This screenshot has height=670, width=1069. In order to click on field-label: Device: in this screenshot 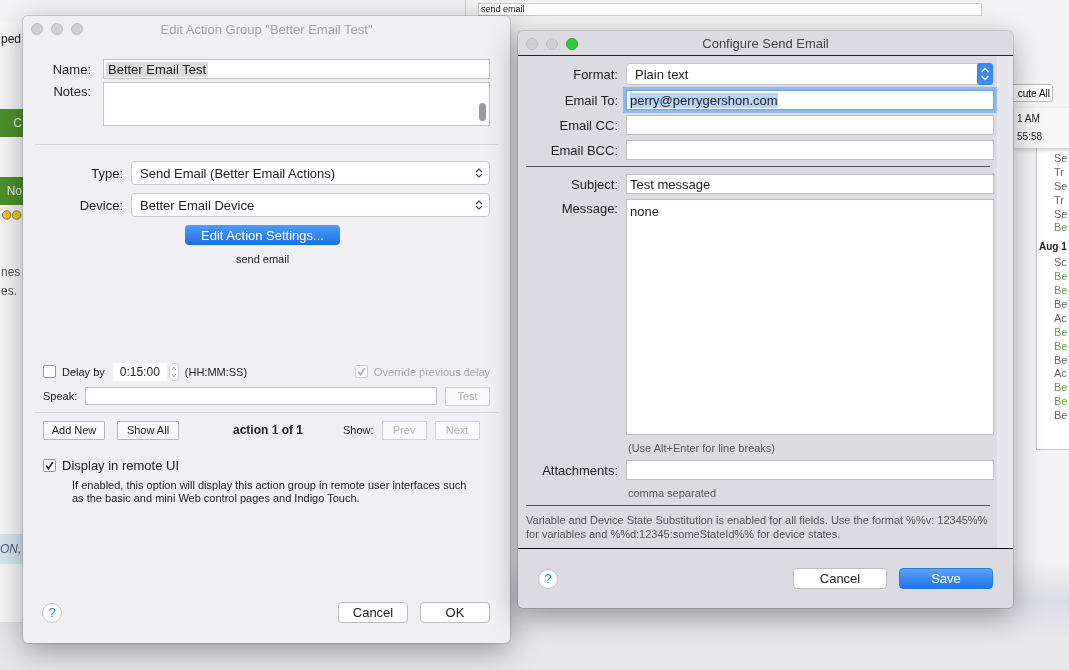, I will do `click(101, 205)`.